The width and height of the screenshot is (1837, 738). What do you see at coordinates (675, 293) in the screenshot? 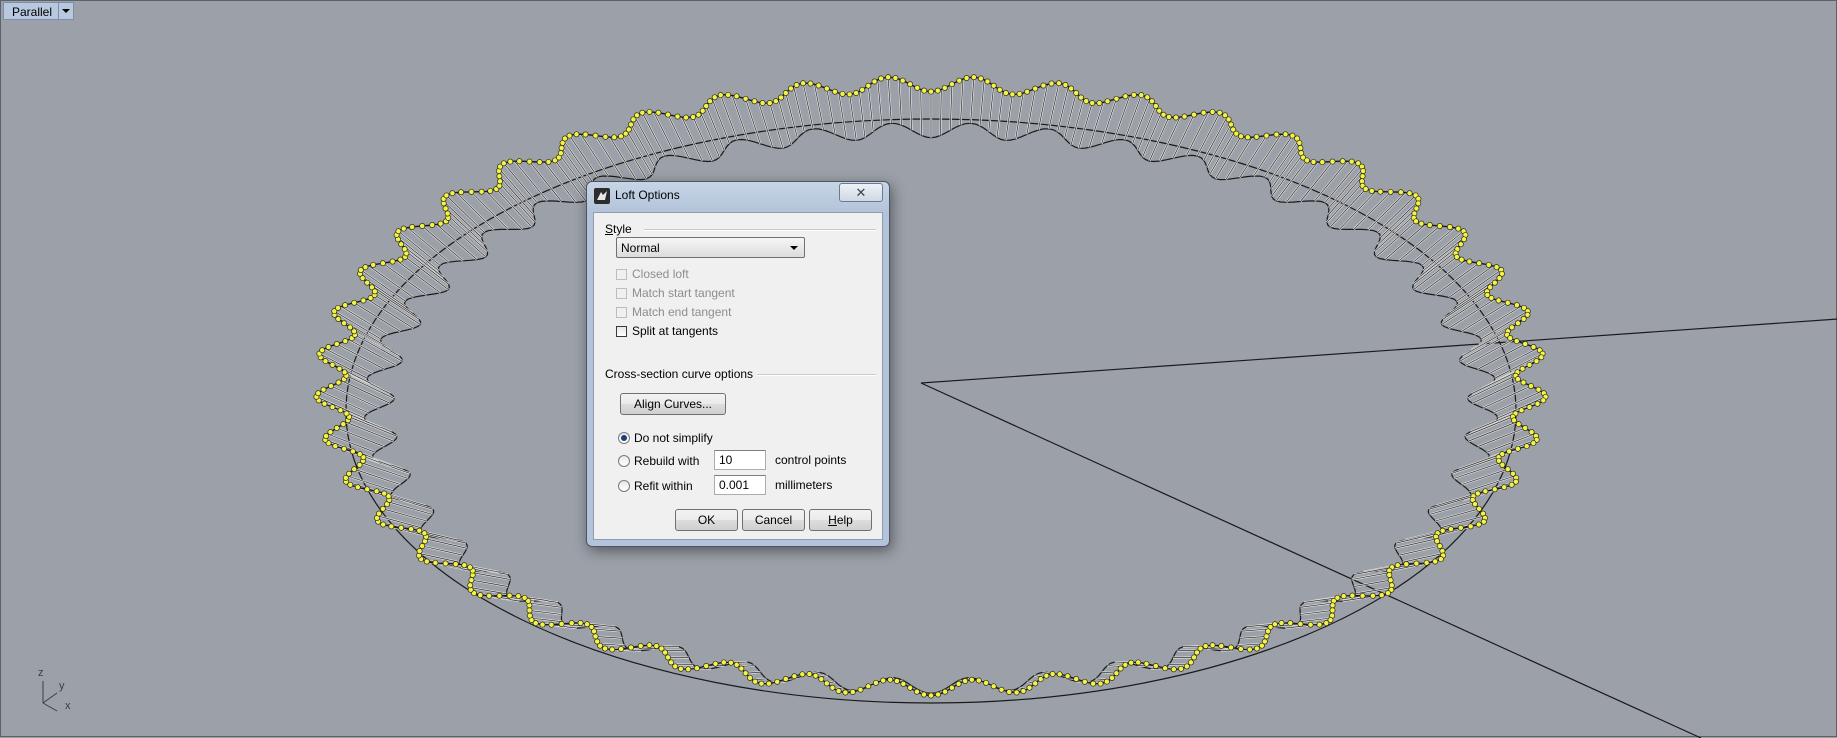
I see `match-start-tangent-checkbox: Match start tangent` at bounding box center [675, 293].